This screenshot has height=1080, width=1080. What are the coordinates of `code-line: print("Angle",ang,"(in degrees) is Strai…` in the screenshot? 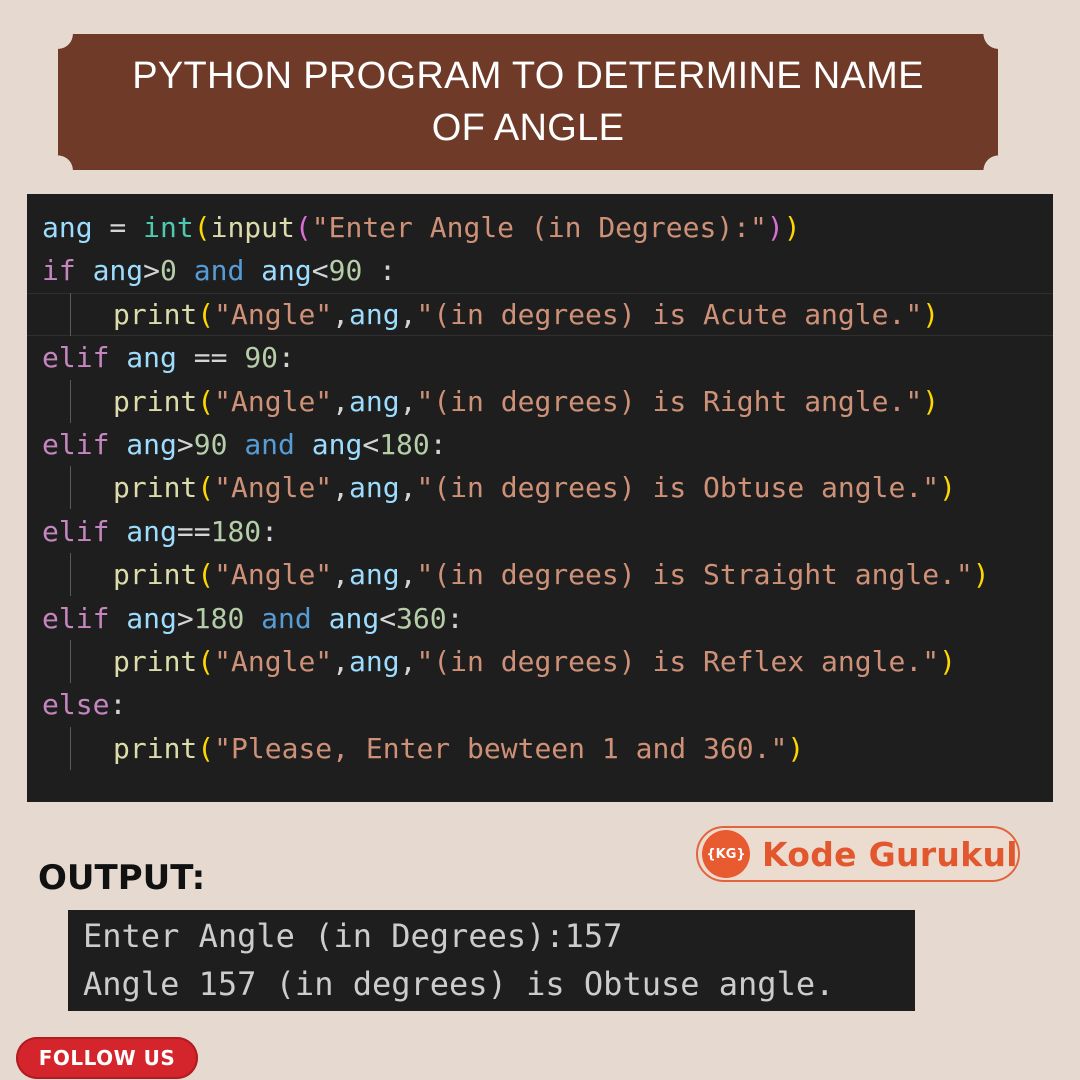 It's located at (516, 574).